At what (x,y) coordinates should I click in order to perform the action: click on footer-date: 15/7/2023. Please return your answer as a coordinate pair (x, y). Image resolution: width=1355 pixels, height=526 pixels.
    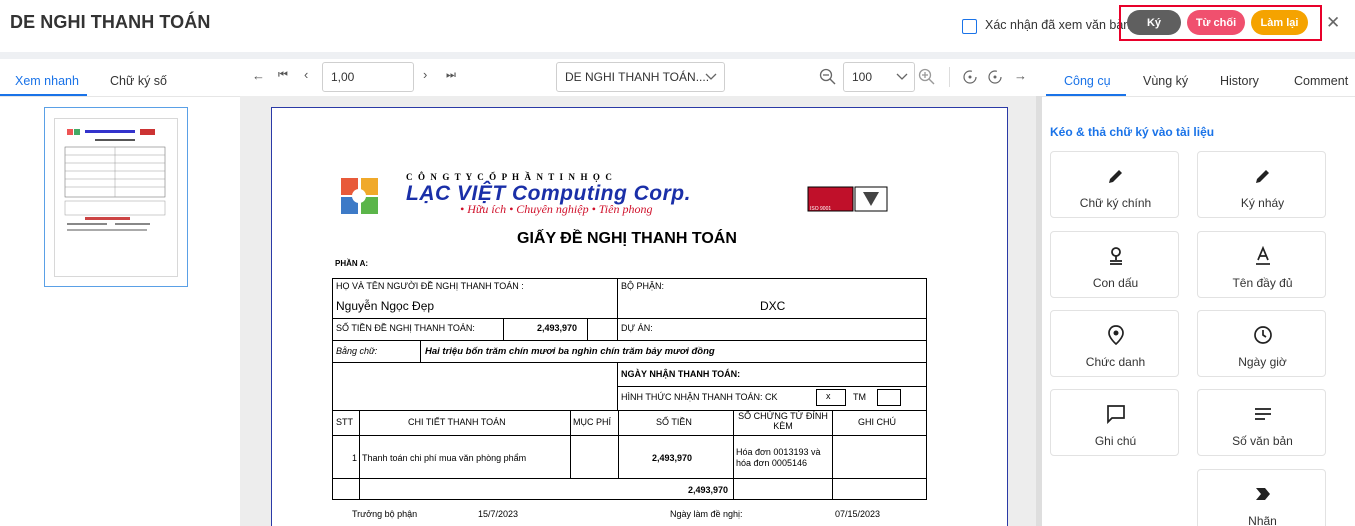
    Looking at the image, I should click on (498, 514).